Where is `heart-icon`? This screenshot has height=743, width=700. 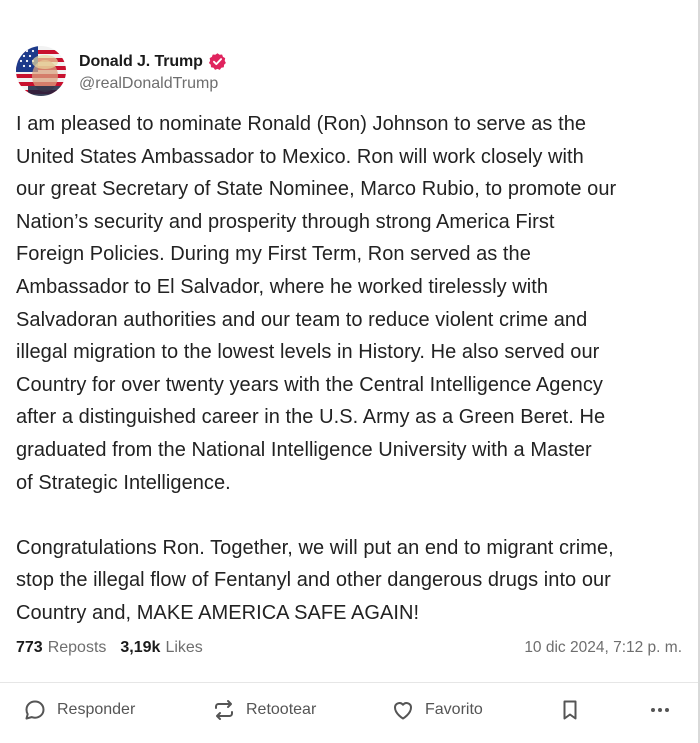 heart-icon is located at coordinates (403, 710).